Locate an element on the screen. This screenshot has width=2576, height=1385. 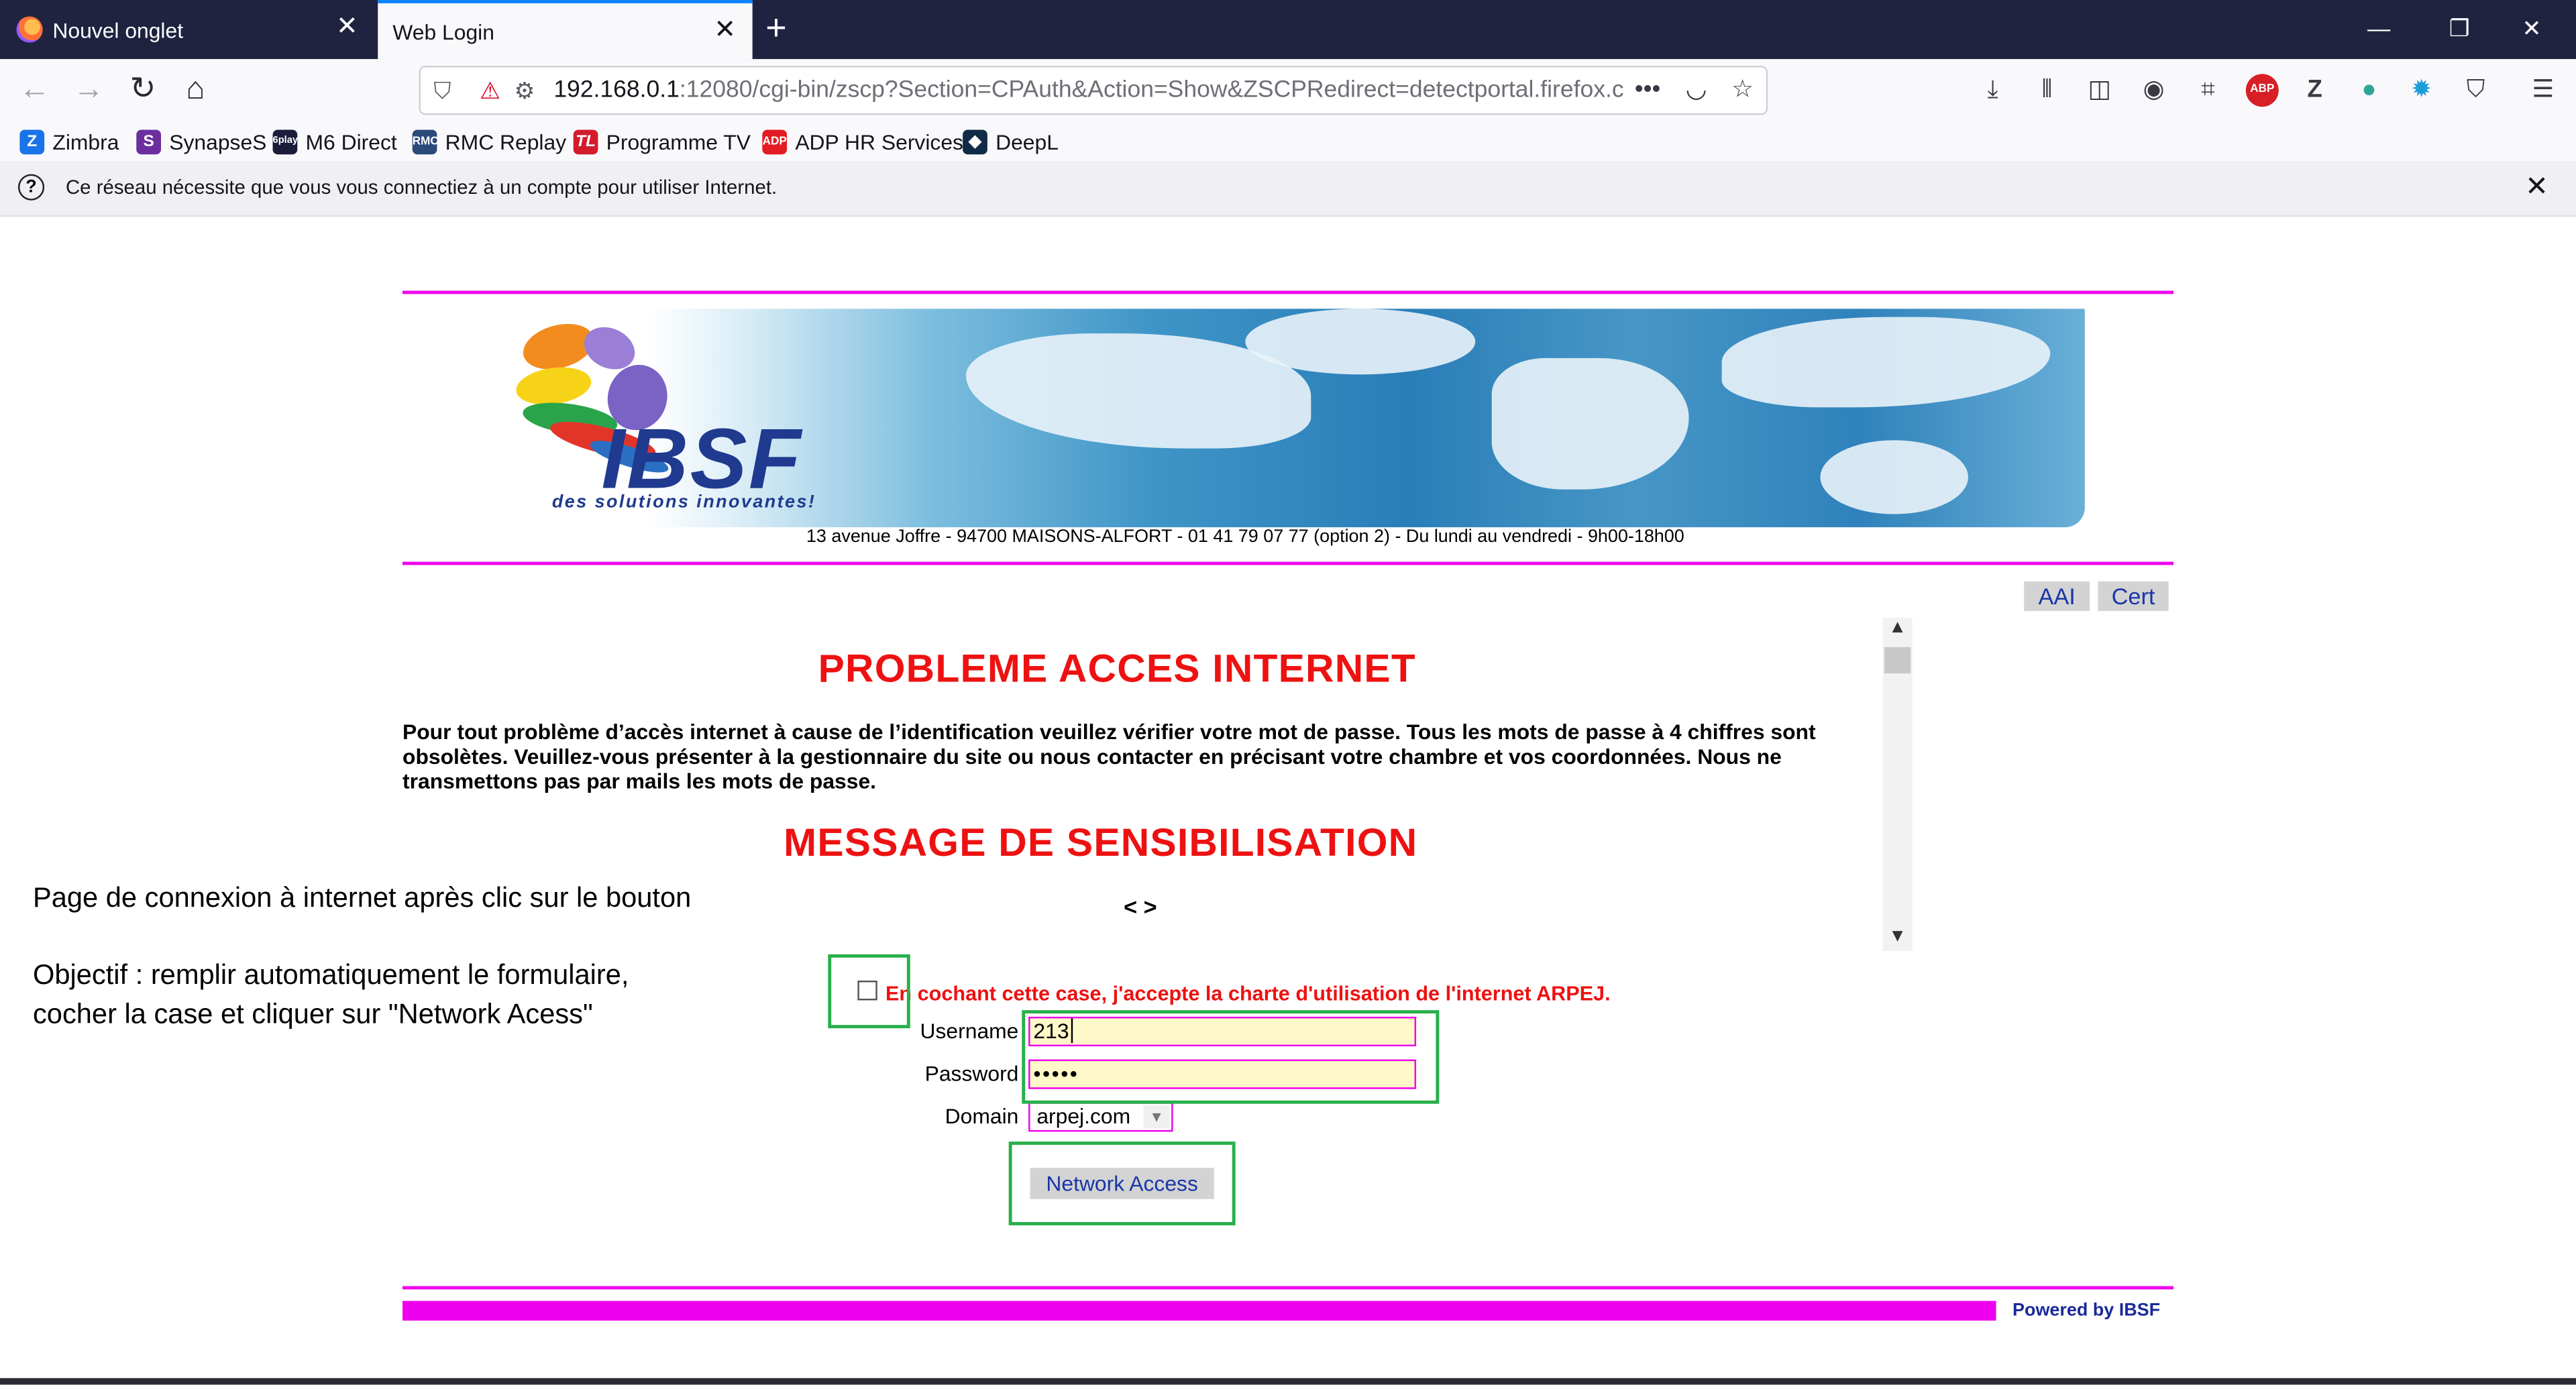
deepl-icon: ◆ is located at coordinates (975, 142).